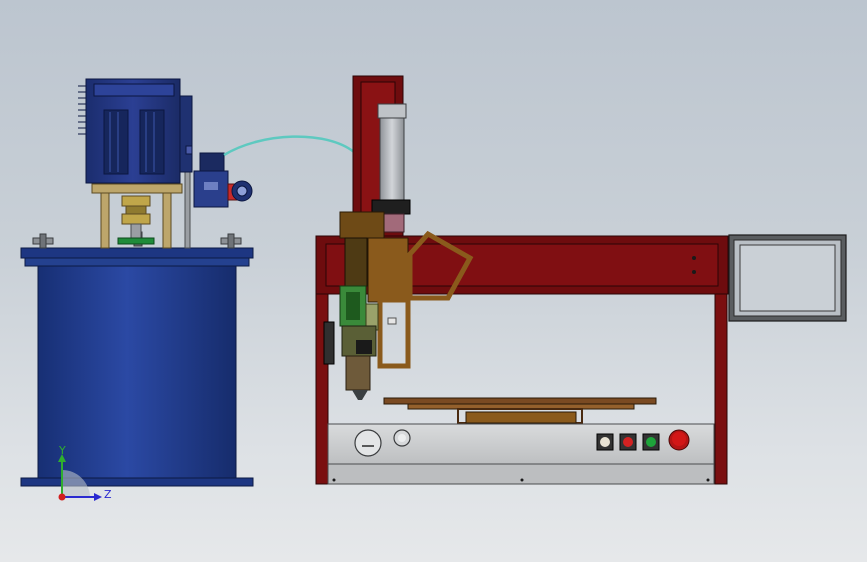 This screenshot has width=867, height=562. Describe the element at coordinates (402, 438) in the screenshot. I see `selector-knob` at that location.